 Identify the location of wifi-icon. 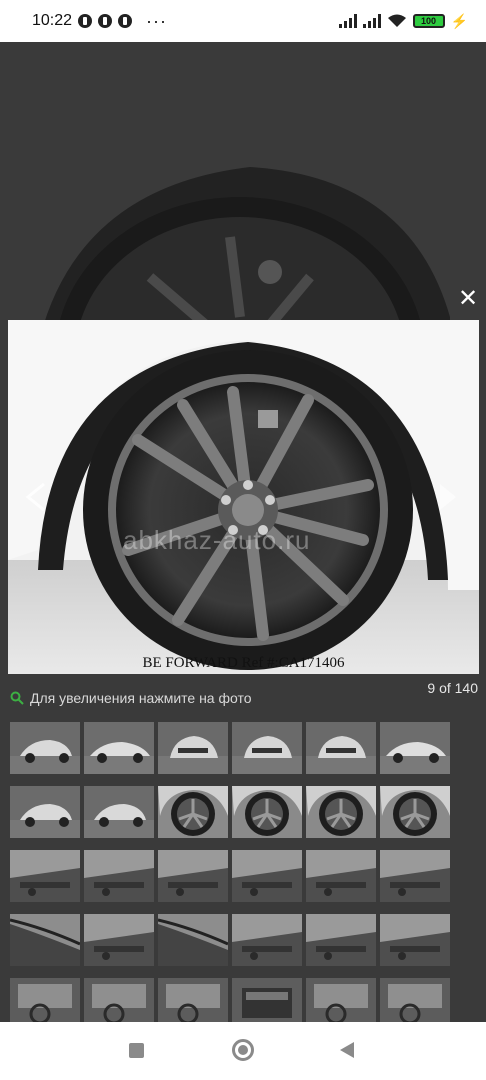
(396, 20).